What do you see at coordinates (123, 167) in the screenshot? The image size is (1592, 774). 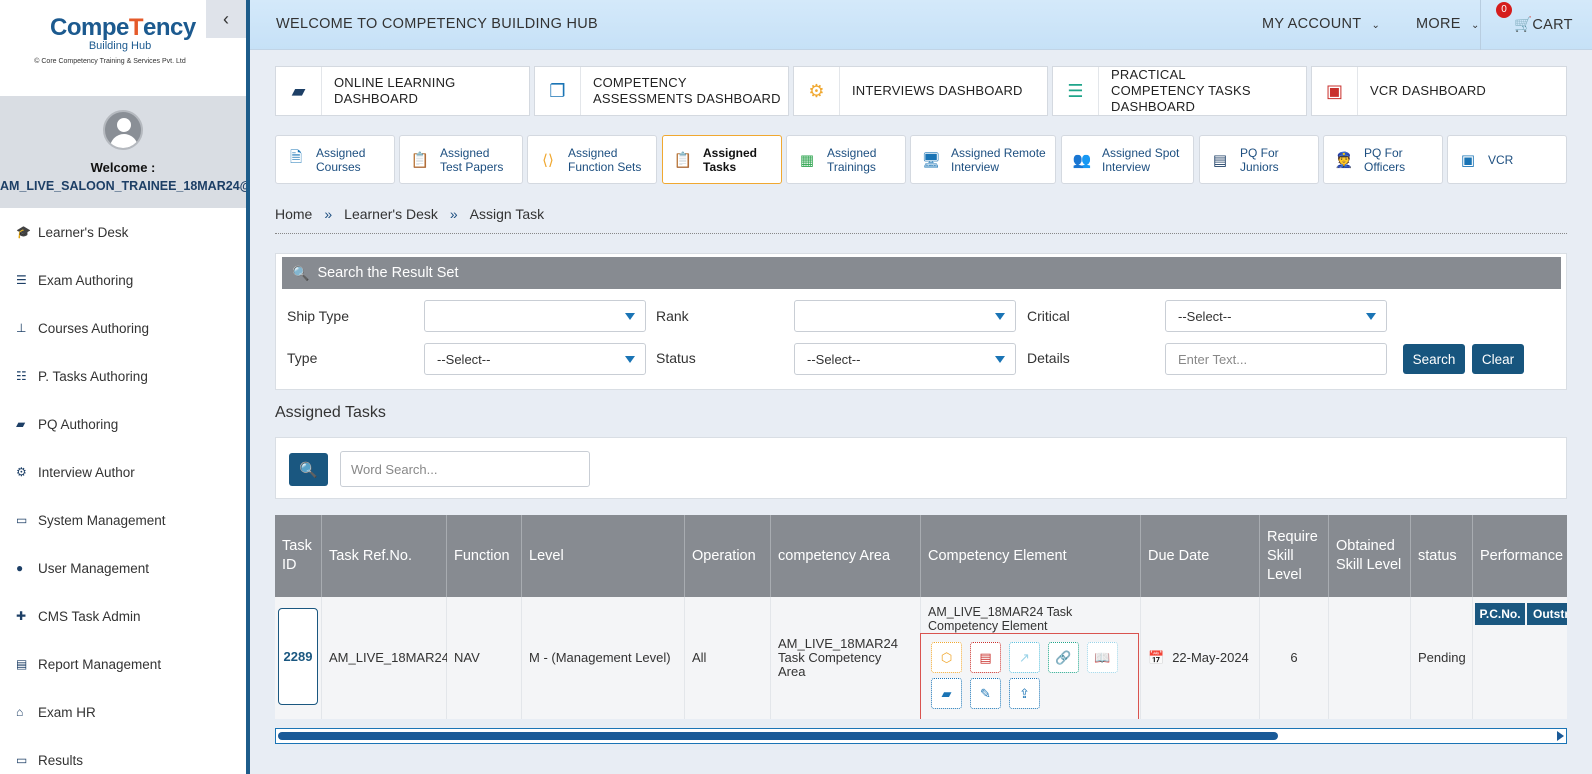 I see `welcome-label: Welcome :` at bounding box center [123, 167].